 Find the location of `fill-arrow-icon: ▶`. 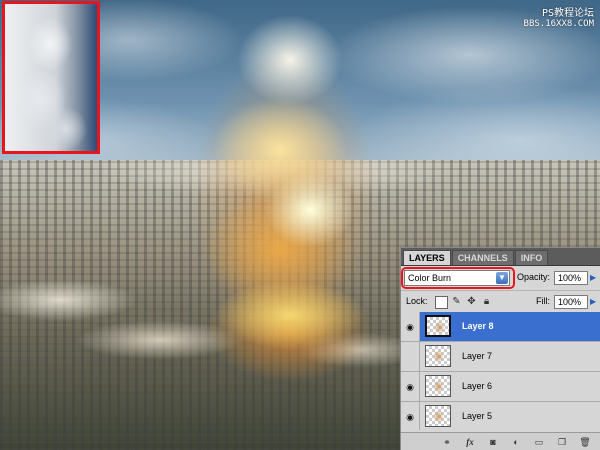

fill-arrow-icon: ▶ is located at coordinates (594, 302).